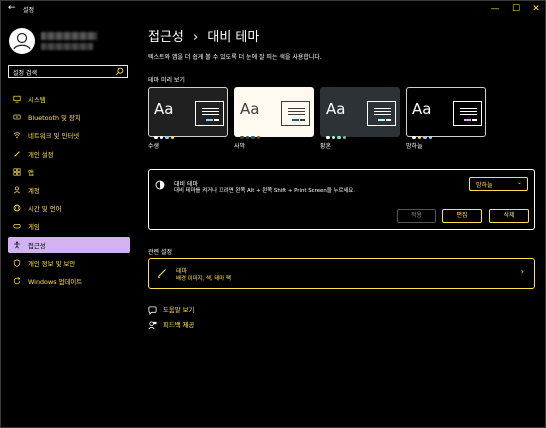  I want to click on page-title: 대비 테마, so click(233, 37).